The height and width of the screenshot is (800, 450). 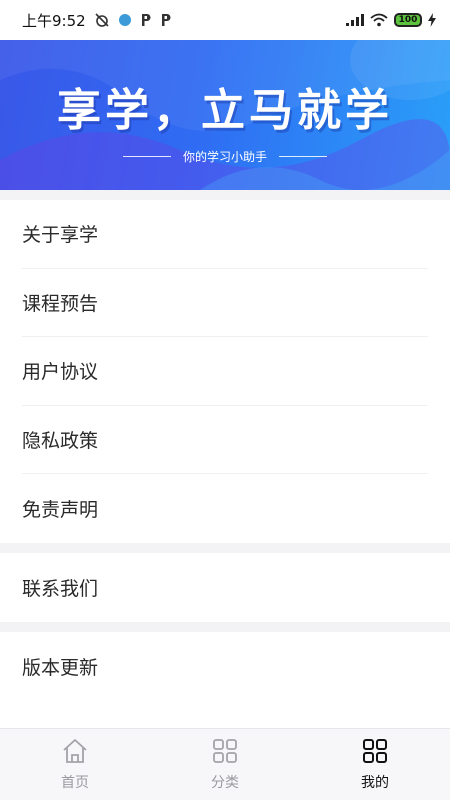 What do you see at coordinates (432, 20) in the screenshot?
I see `charging-icon` at bounding box center [432, 20].